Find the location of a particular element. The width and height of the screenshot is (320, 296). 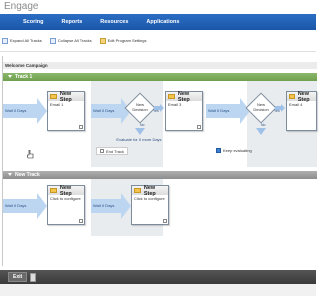

edit-icon is located at coordinates (102, 40).